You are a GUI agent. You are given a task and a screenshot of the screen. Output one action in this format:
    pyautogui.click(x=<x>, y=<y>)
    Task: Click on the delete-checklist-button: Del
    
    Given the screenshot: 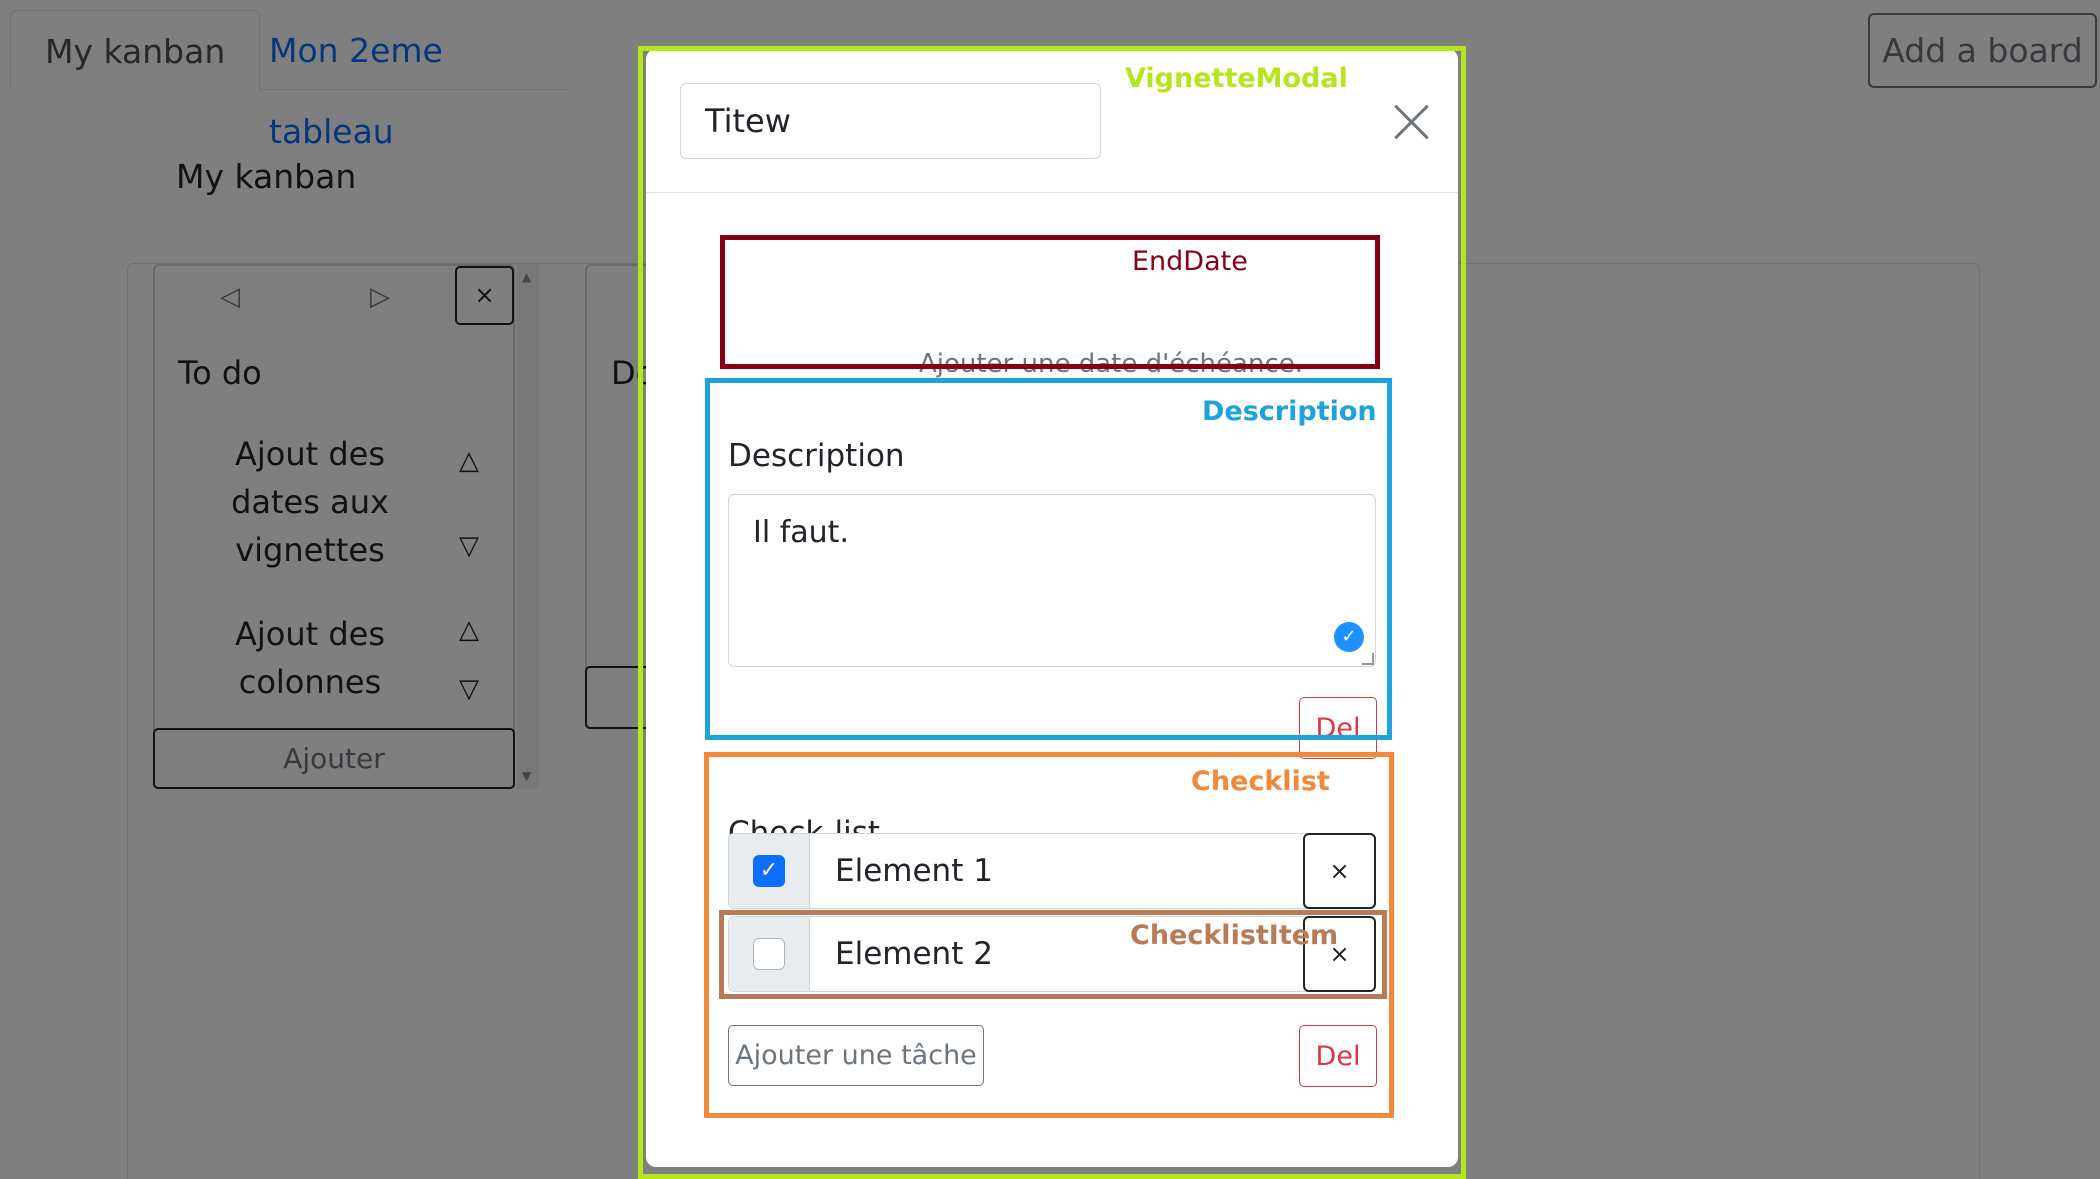 What is the action you would take?
    pyautogui.click(x=1338, y=1056)
    